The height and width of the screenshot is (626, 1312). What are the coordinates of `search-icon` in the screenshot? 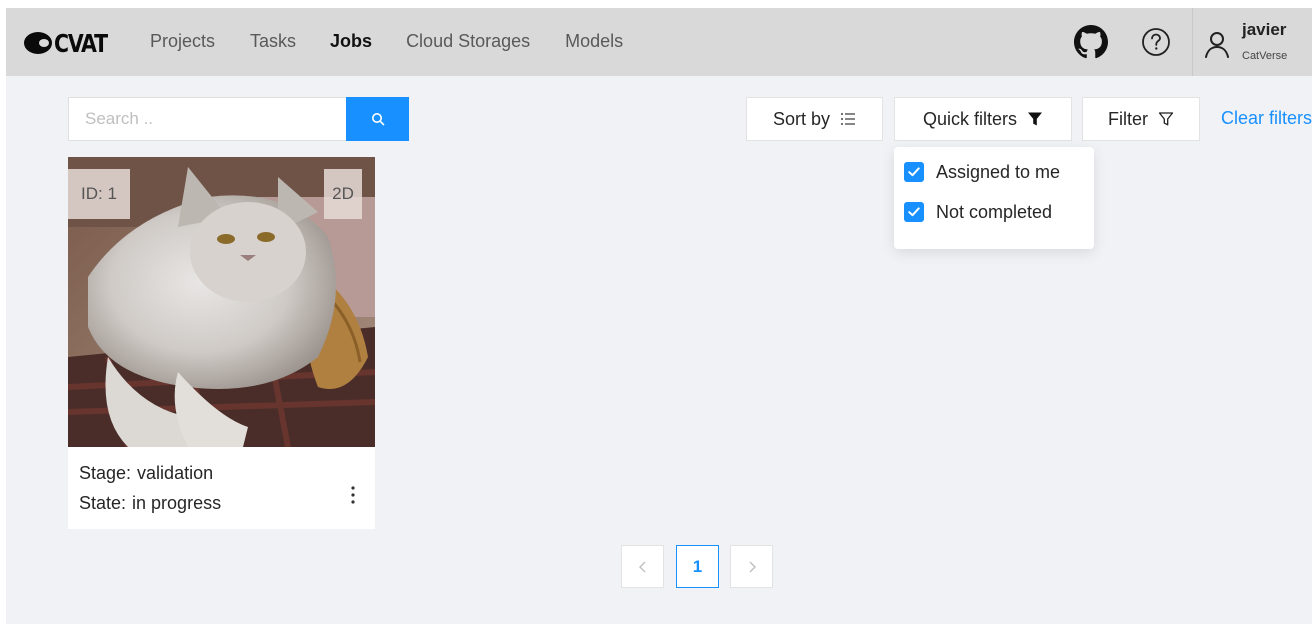 It's located at (377, 119).